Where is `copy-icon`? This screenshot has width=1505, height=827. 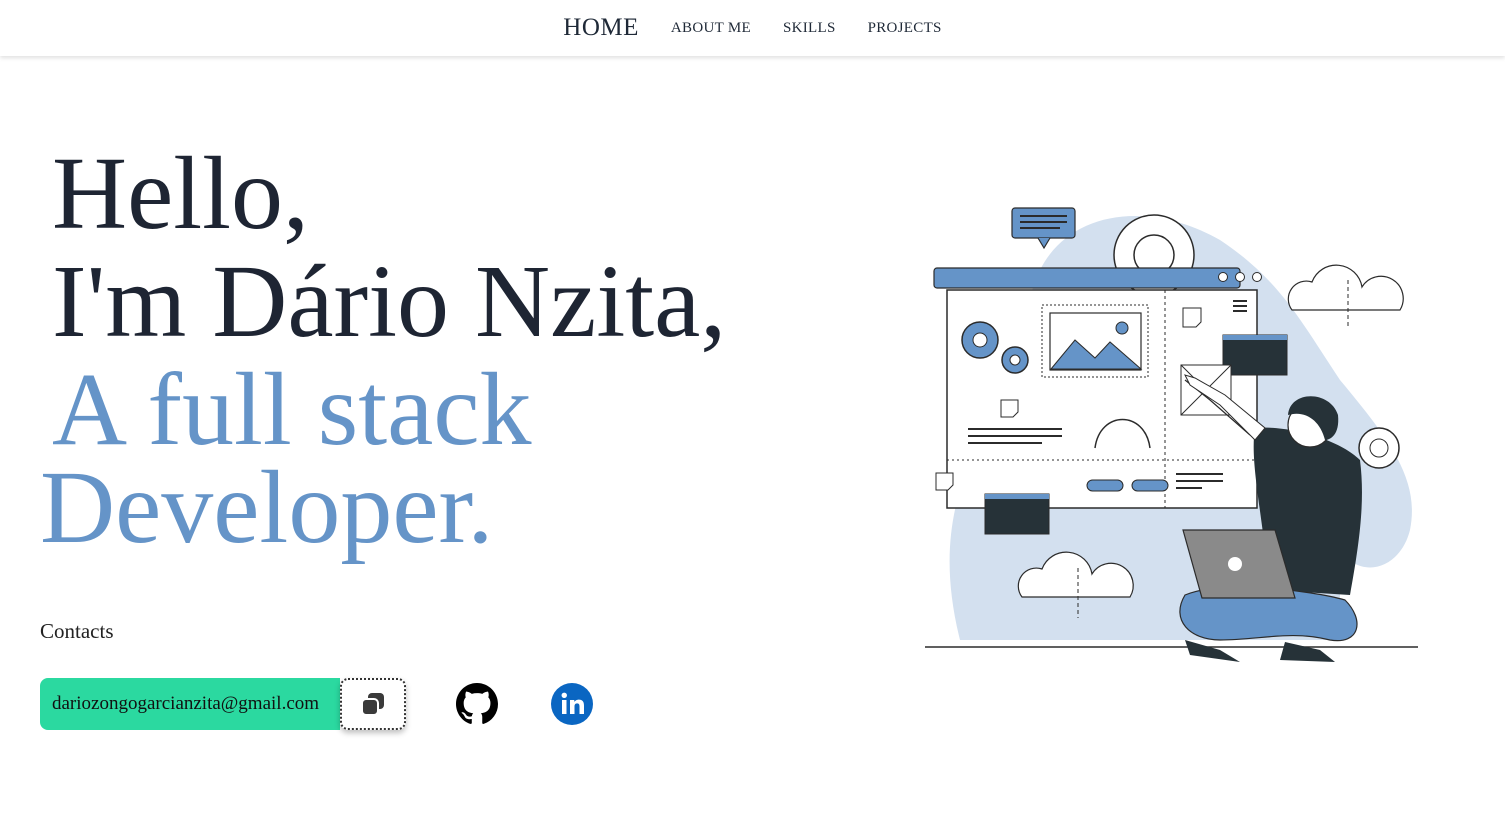
copy-icon is located at coordinates (372, 704).